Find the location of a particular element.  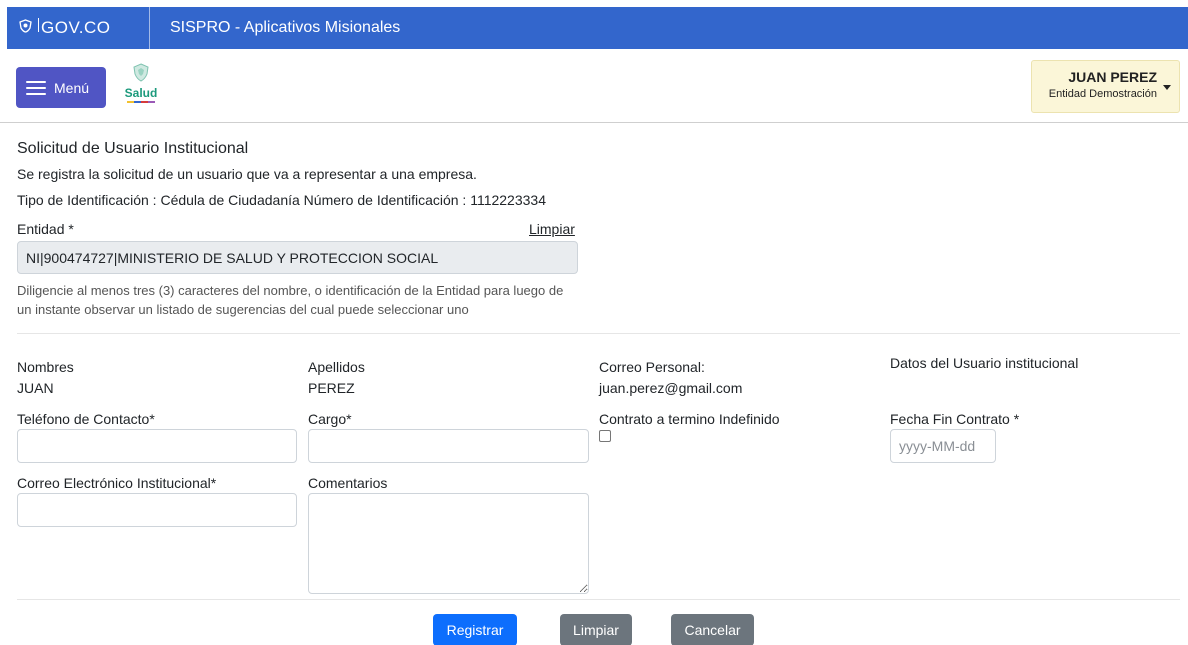

registrar-button: Registrar is located at coordinates (475, 629).